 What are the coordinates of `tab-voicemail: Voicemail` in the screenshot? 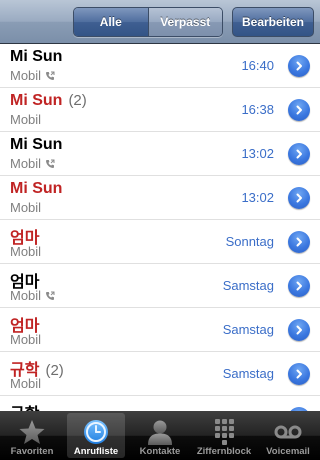 It's located at (288, 435).